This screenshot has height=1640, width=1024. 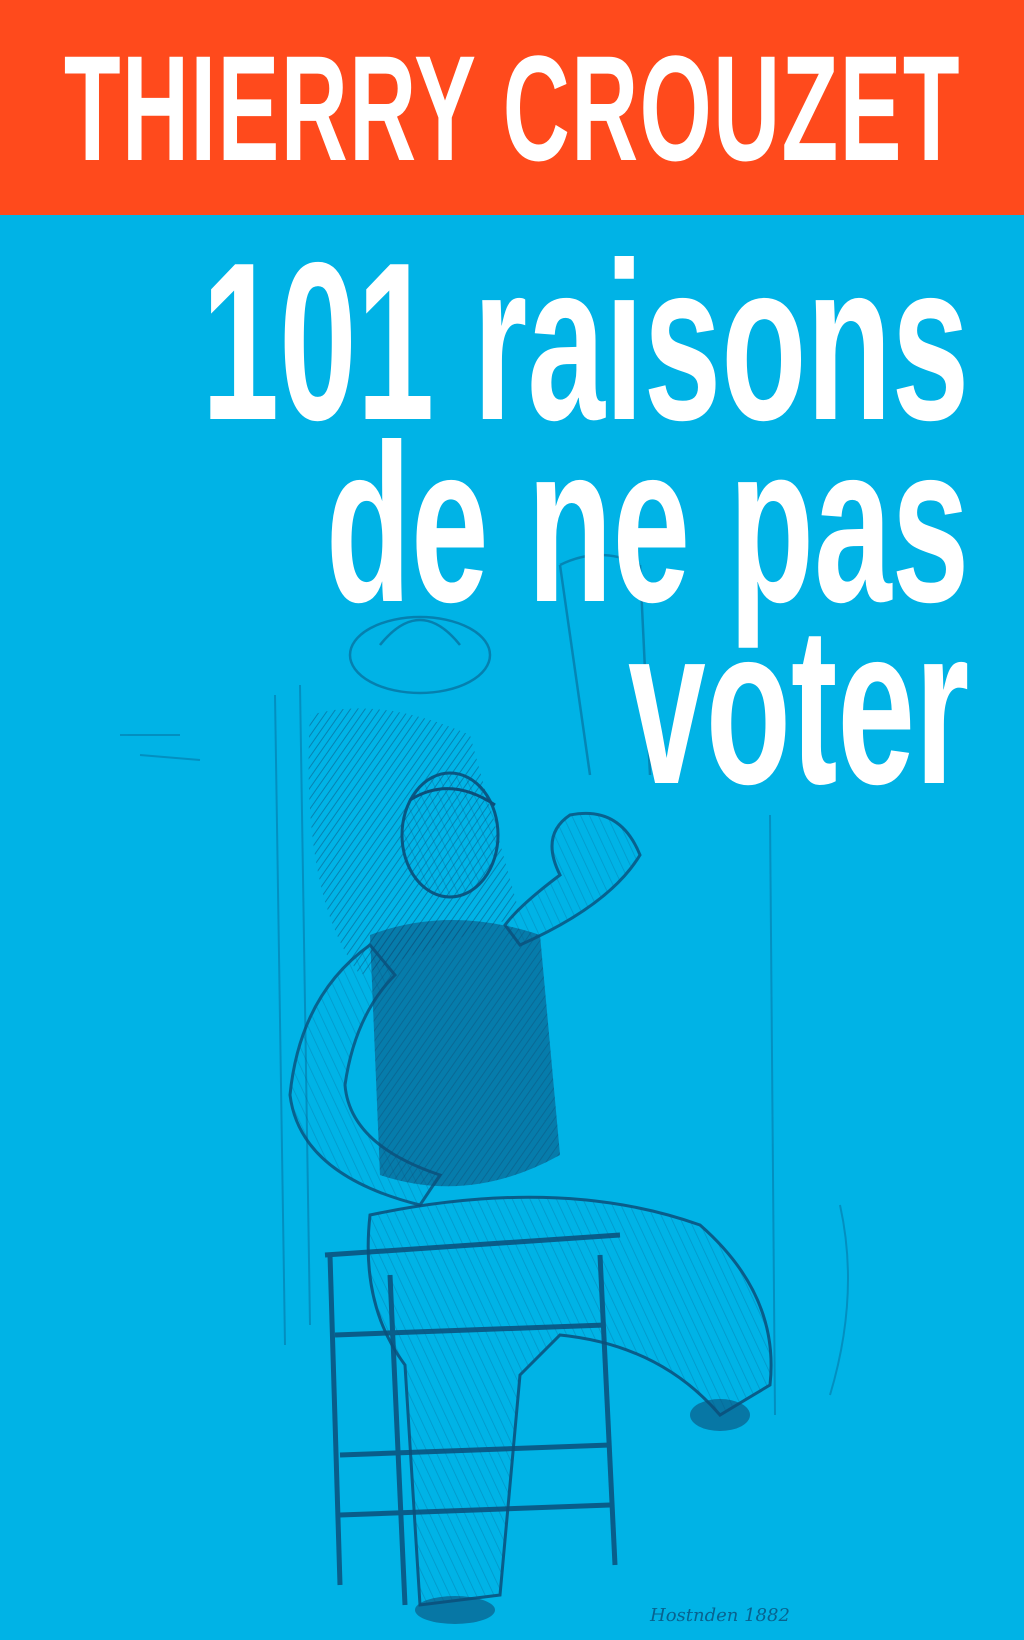 What do you see at coordinates (572, 879) in the screenshot?
I see `right-arm` at bounding box center [572, 879].